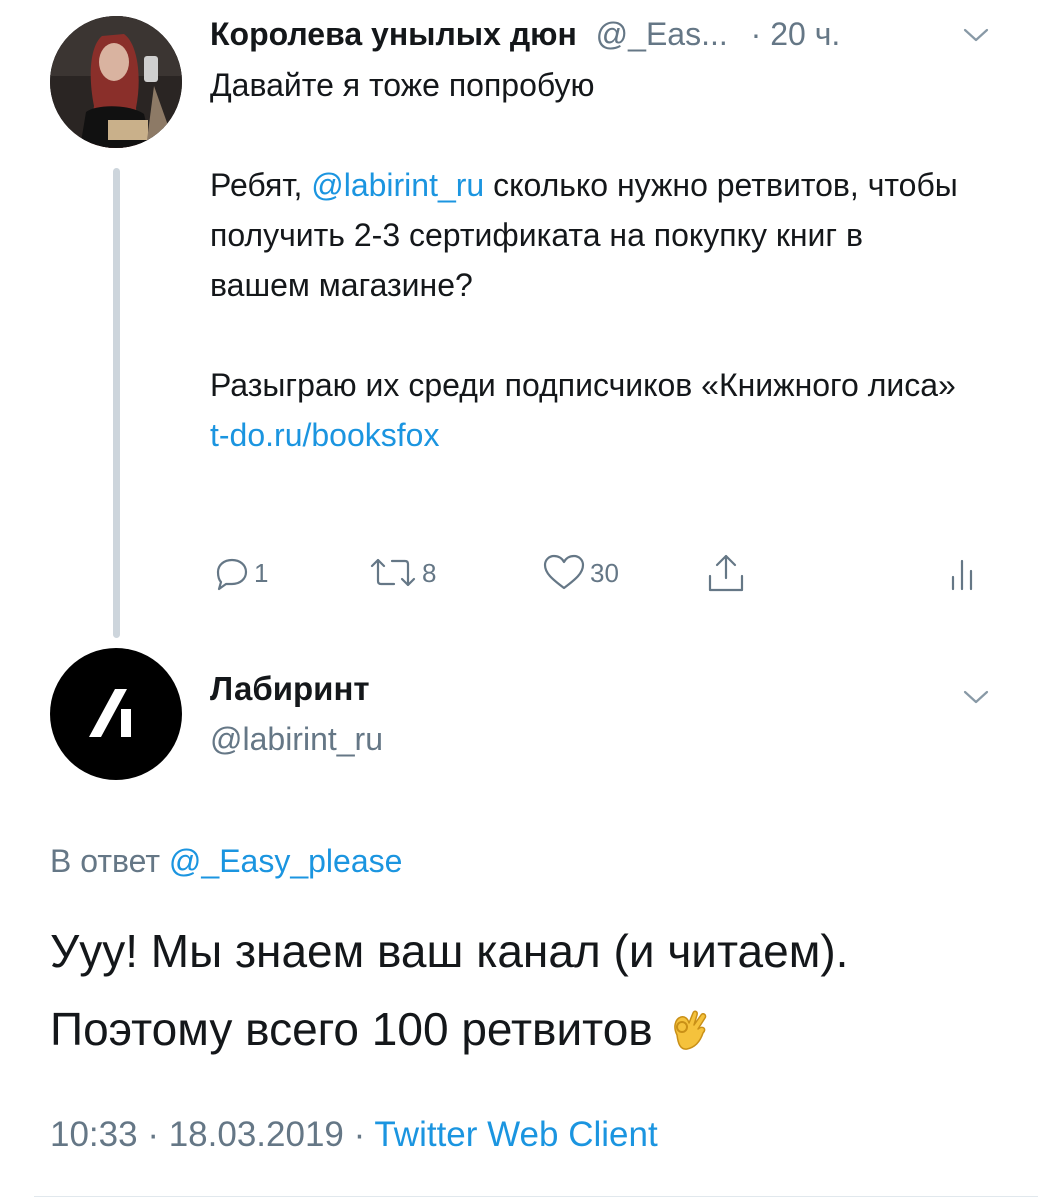 Image resolution: width=1038 pixels, height=1200 pixels. What do you see at coordinates (564, 572) in the screenshot?
I see `heart-icon` at bounding box center [564, 572].